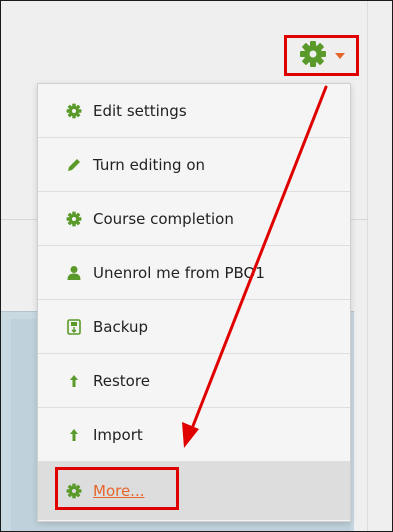 This screenshot has height=532, width=393. What do you see at coordinates (194, 327) in the screenshot?
I see `menu-item-backup: Backup` at bounding box center [194, 327].